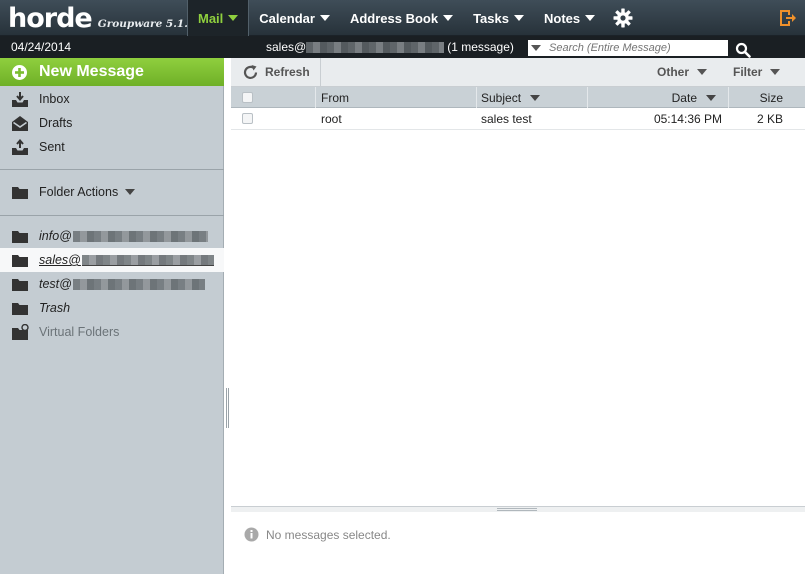  What do you see at coordinates (55, 308) in the screenshot?
I see `sidebar-item-label: Trash` at bounding box center [55, 308].